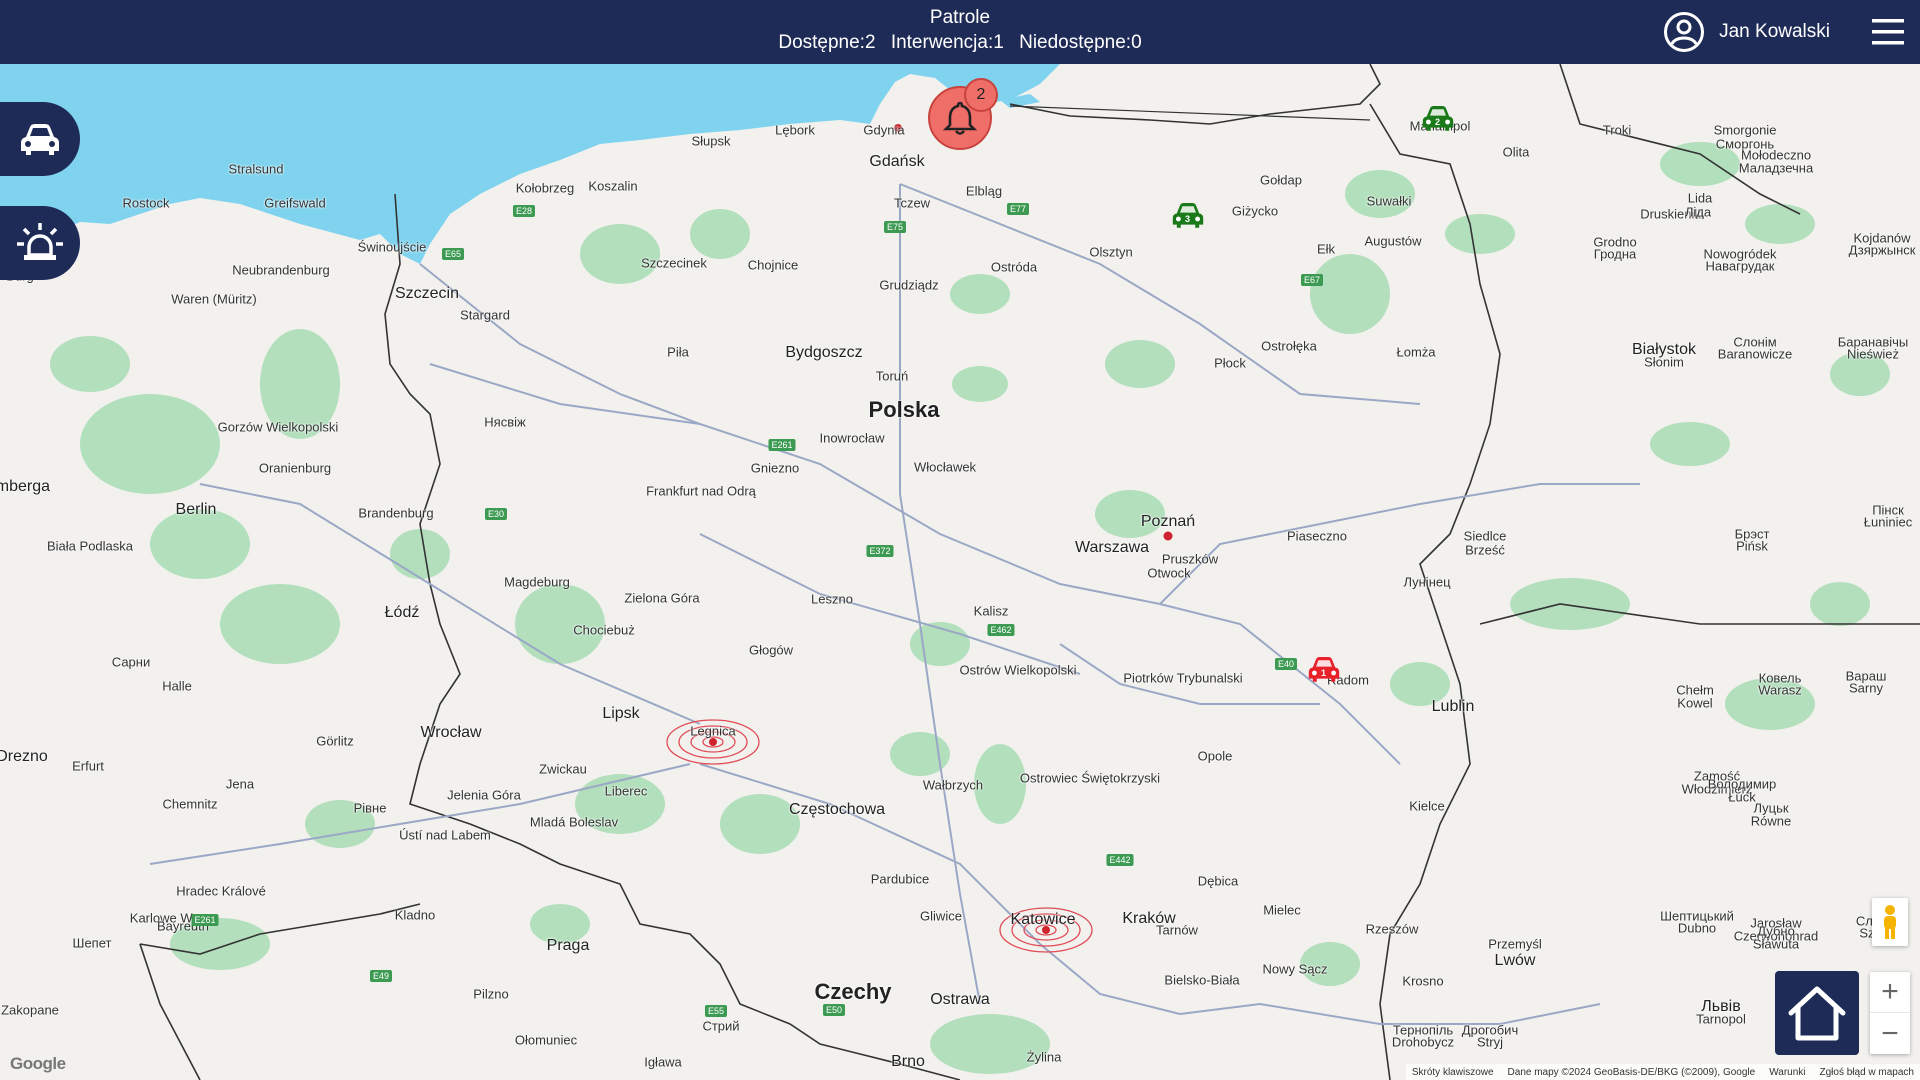  What do you see at coordinates (663, 1062) in the screenshot?
I see `city-label: Igława` at bounding box center [663, 1062].